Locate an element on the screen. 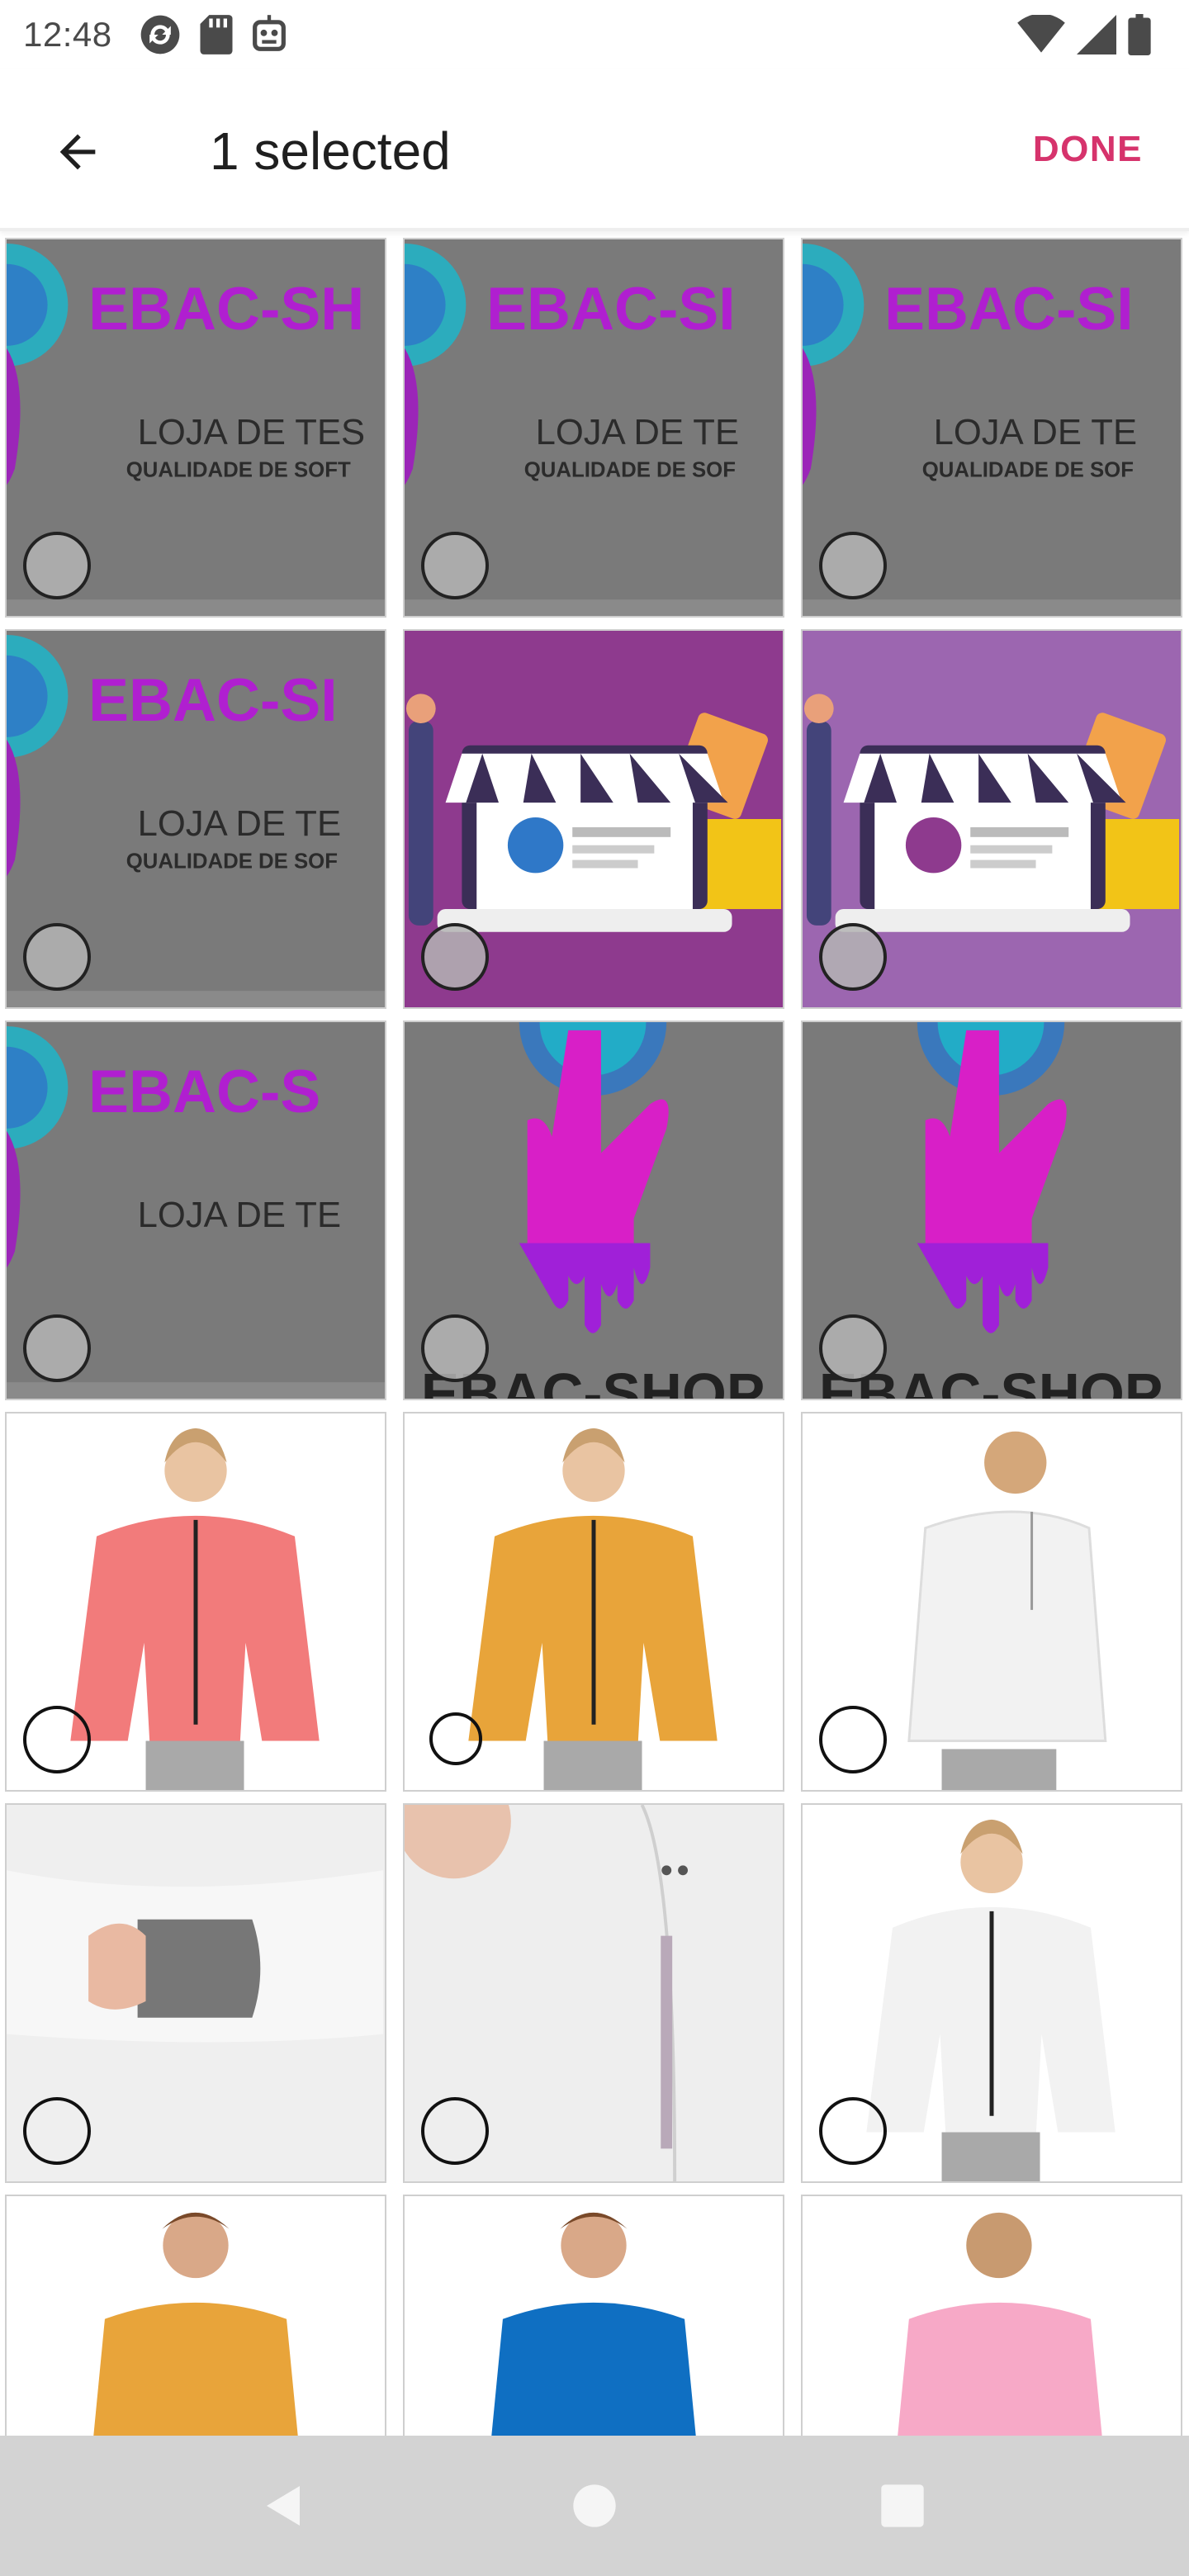 The image size is (1189, 2576). status-bar: 12:48 is located at coordinates (594, 34).